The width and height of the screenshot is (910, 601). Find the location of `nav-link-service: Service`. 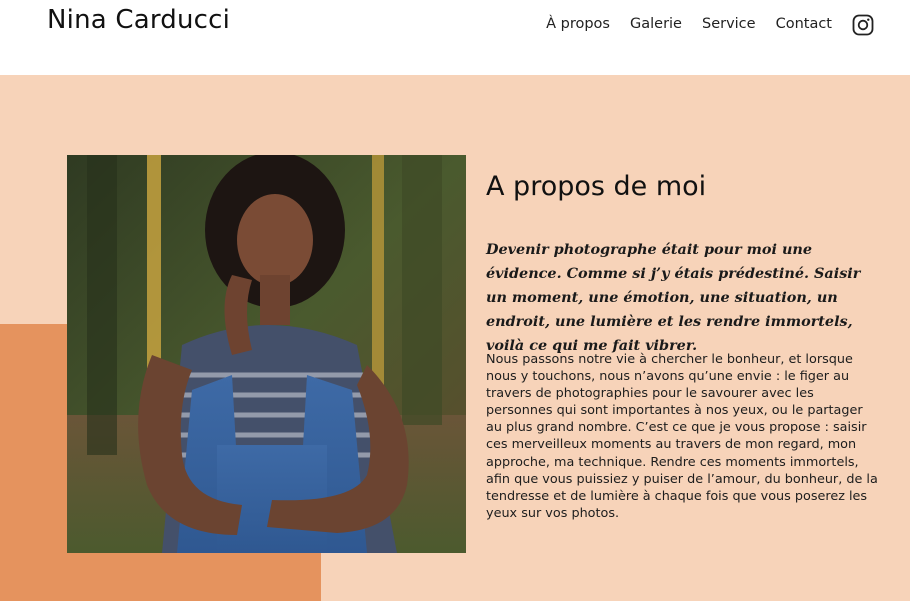

nav-link-service: Service is located at coordinates (729, 24).